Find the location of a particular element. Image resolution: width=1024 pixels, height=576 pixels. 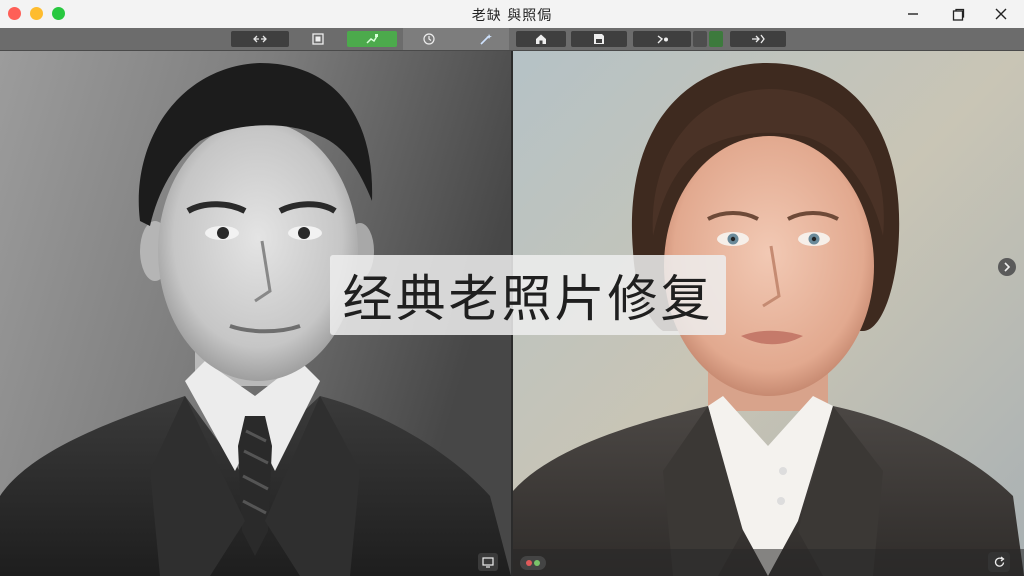

window-title: 老缺 與照侷 is located at coordinates (512, 16).